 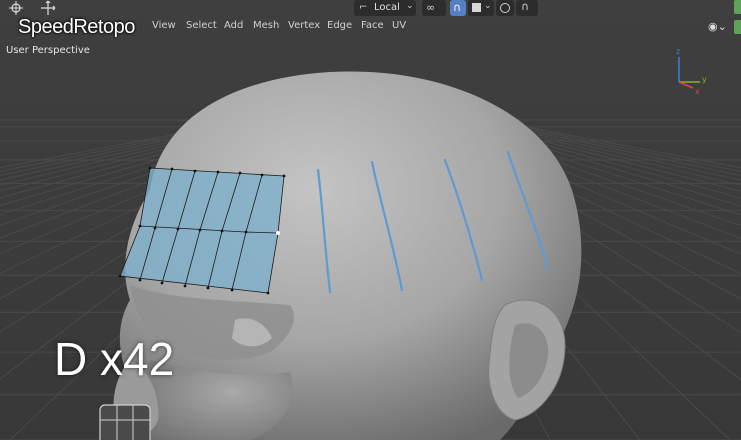 I want to click on falloff-dropdown: ∩, so click(x=527, y=8).